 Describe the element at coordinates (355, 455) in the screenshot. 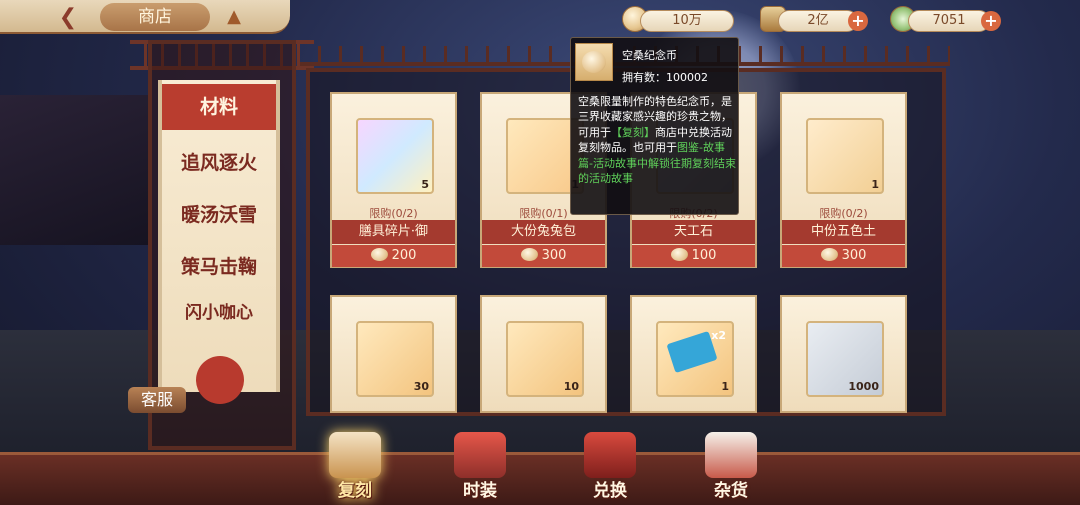

I see `gift-basket-icon` at that location.